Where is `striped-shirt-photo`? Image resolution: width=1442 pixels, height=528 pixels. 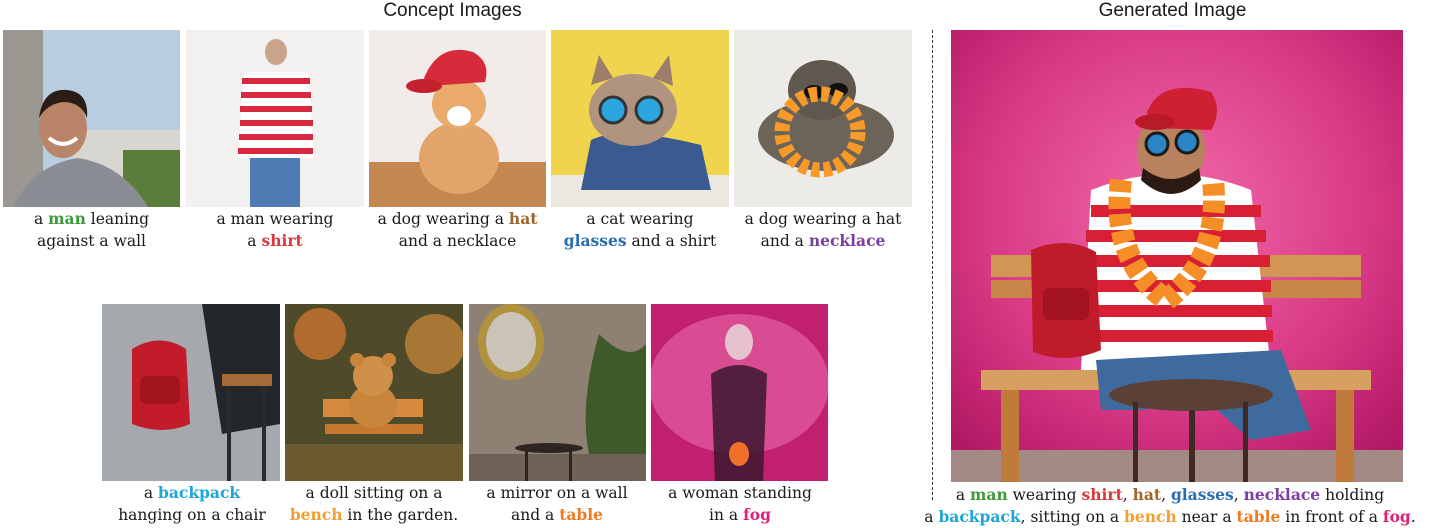
striped-shirt-photo is located at coordinates (275, 118).